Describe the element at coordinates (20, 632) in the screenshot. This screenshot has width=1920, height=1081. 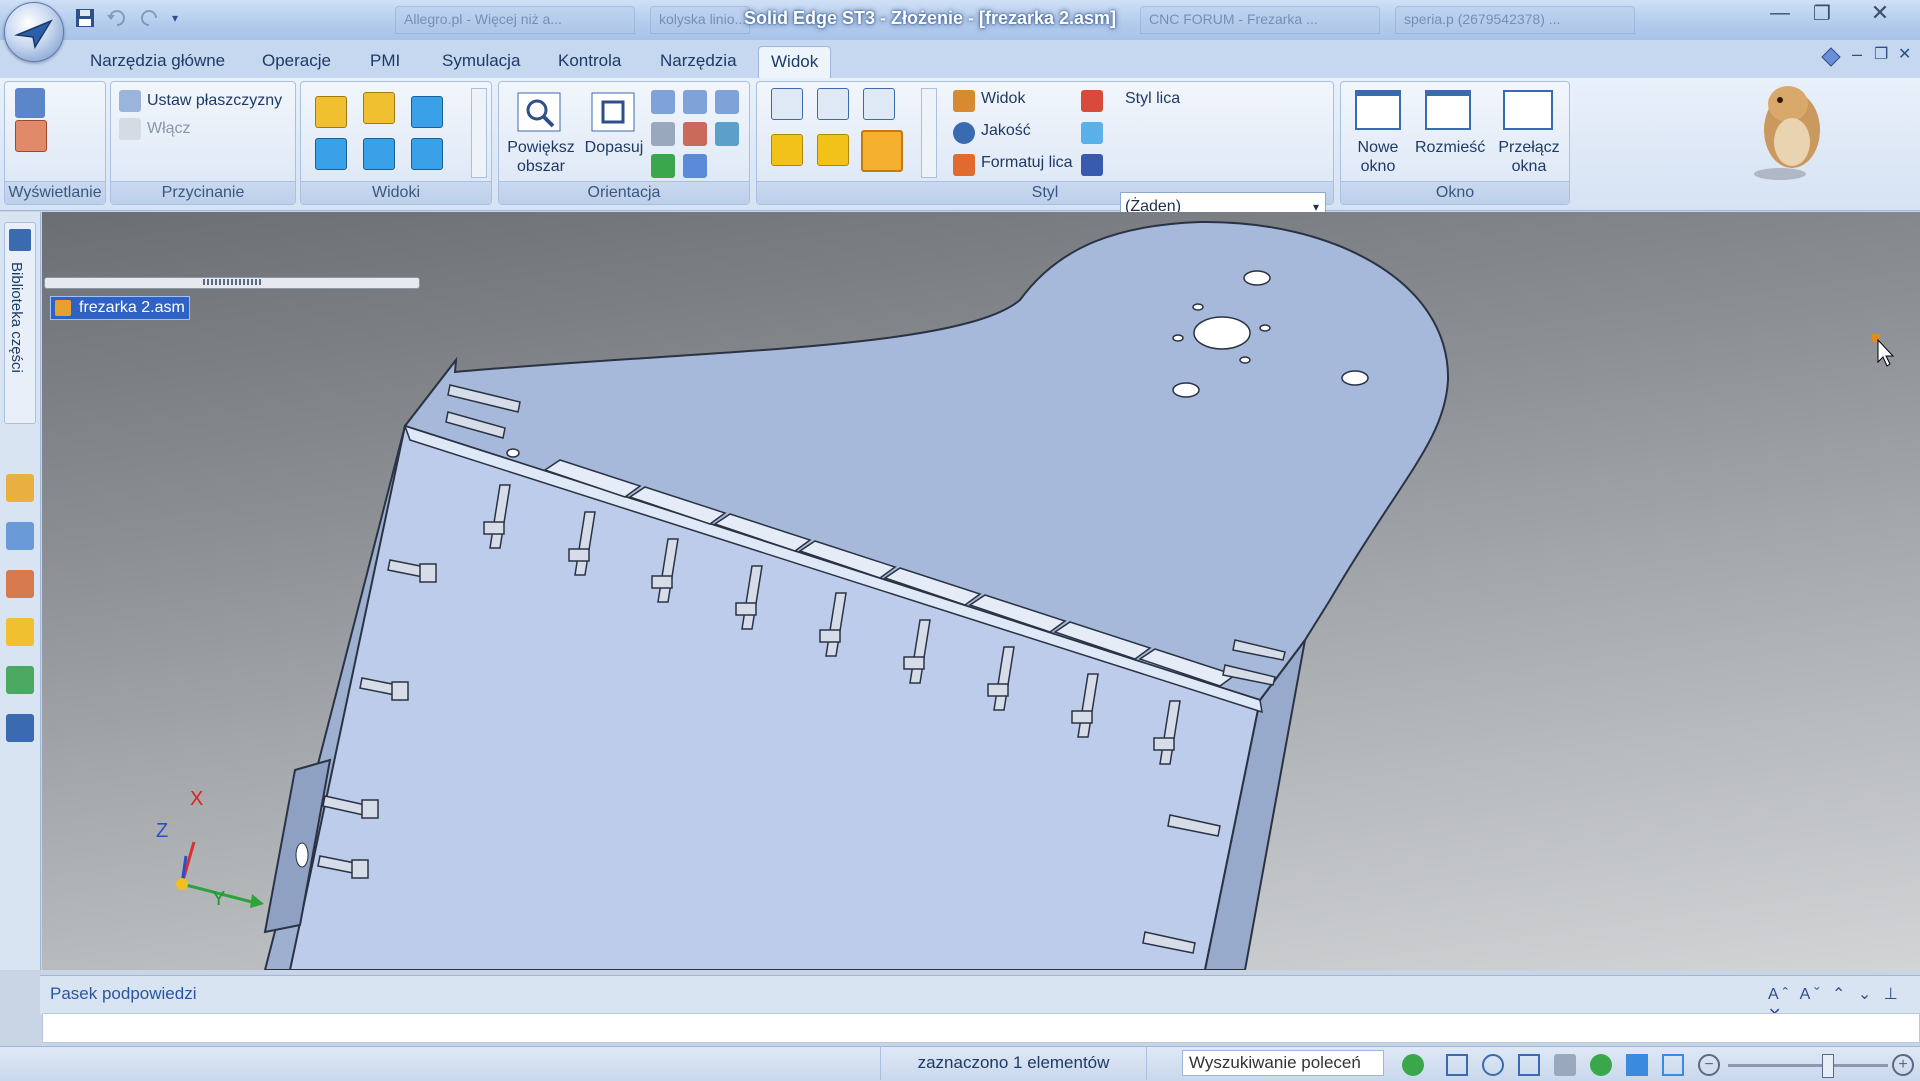
I see `family-parts-icon` at that location.